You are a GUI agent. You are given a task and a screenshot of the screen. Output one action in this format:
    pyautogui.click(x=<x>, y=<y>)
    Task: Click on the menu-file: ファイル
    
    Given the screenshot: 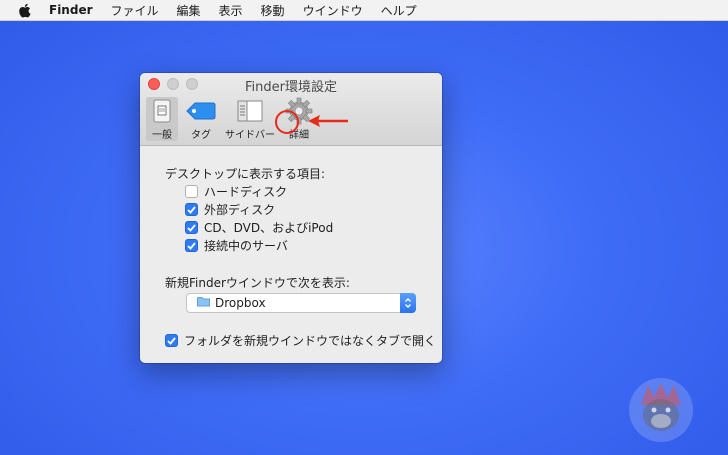 What is the action you would take?
    pyautogui.click(x=135, y=10)
    